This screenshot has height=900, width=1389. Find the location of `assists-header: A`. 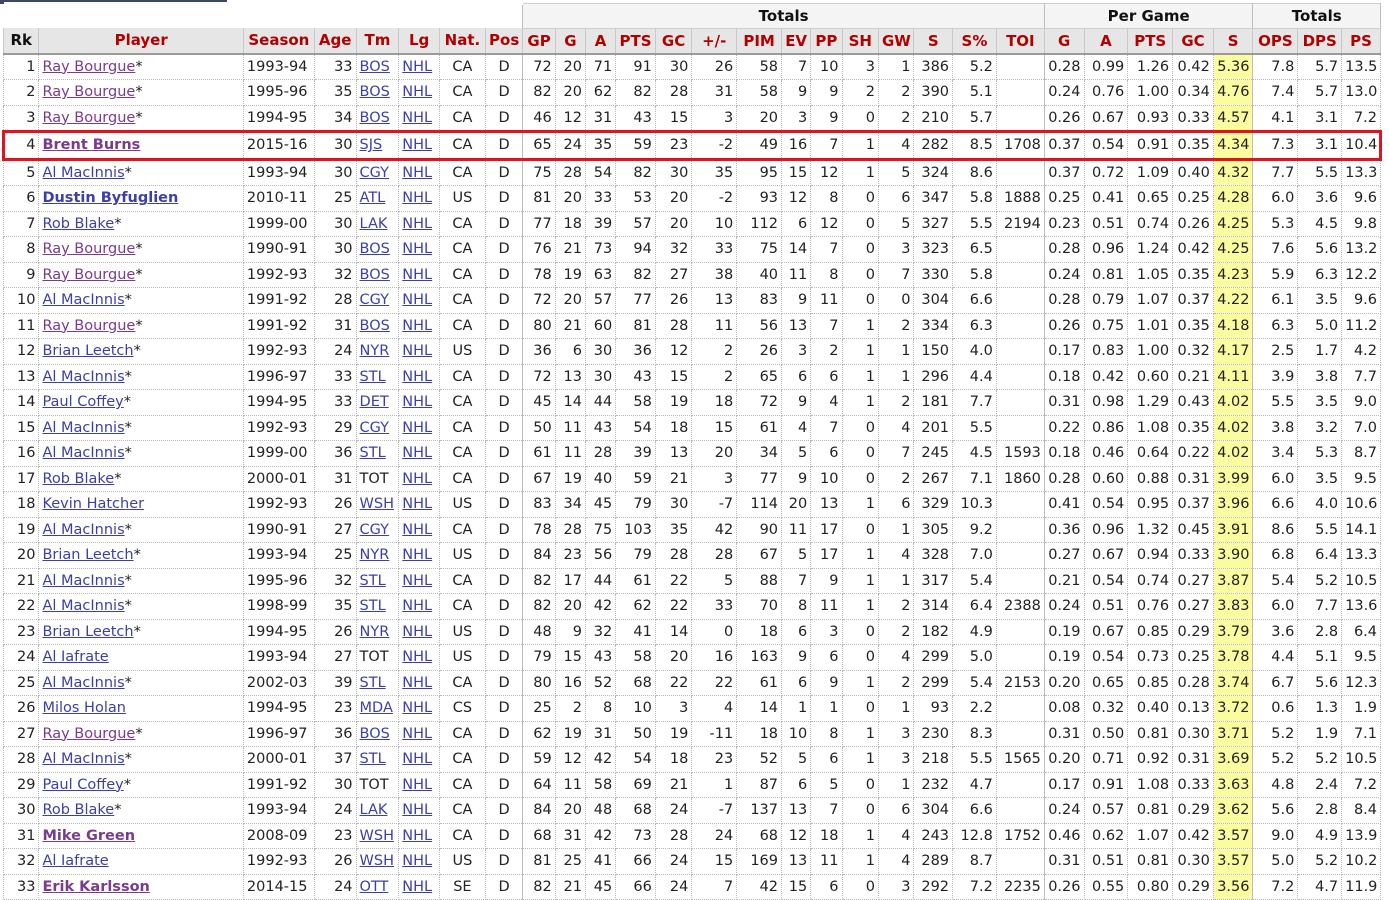

assists-header: A is located at coordinates (600, 41).